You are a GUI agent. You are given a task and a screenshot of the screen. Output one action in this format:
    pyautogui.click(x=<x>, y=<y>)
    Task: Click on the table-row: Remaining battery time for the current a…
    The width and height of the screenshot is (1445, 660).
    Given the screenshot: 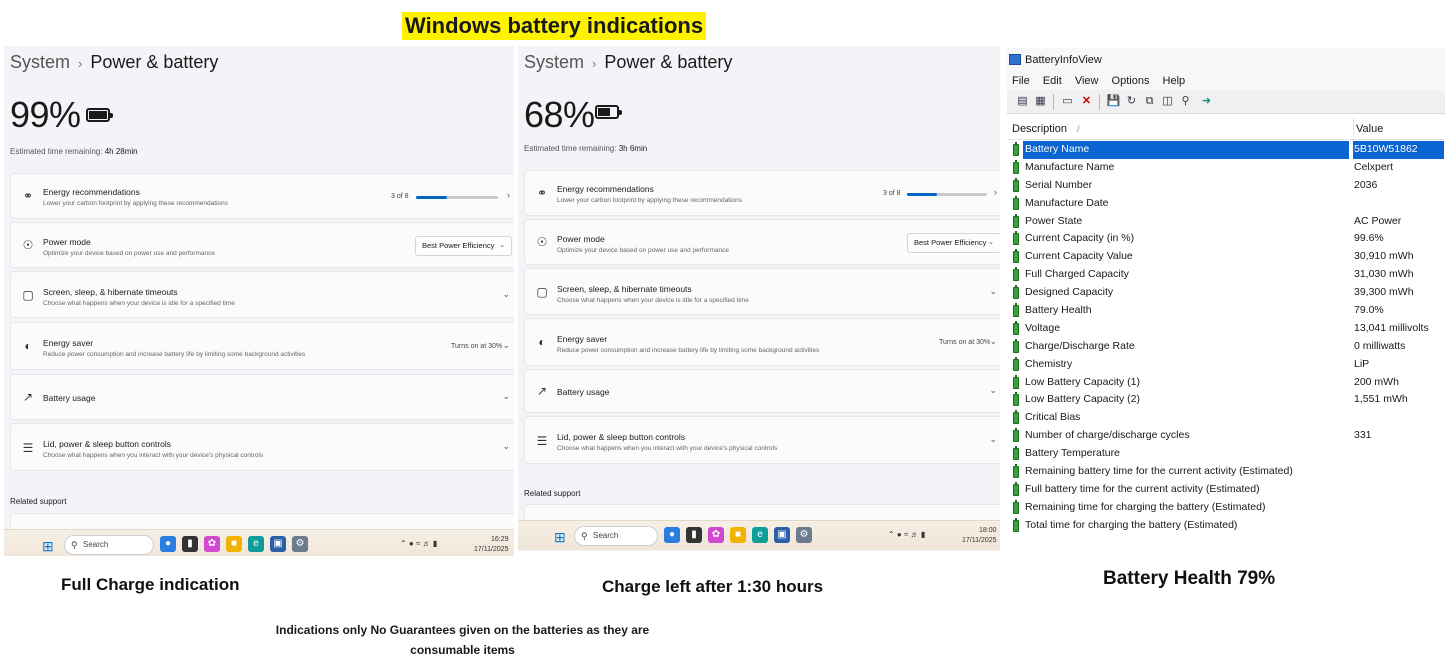 What is the action you would take?
    pyautogui.click(x=1226, y=472)
    